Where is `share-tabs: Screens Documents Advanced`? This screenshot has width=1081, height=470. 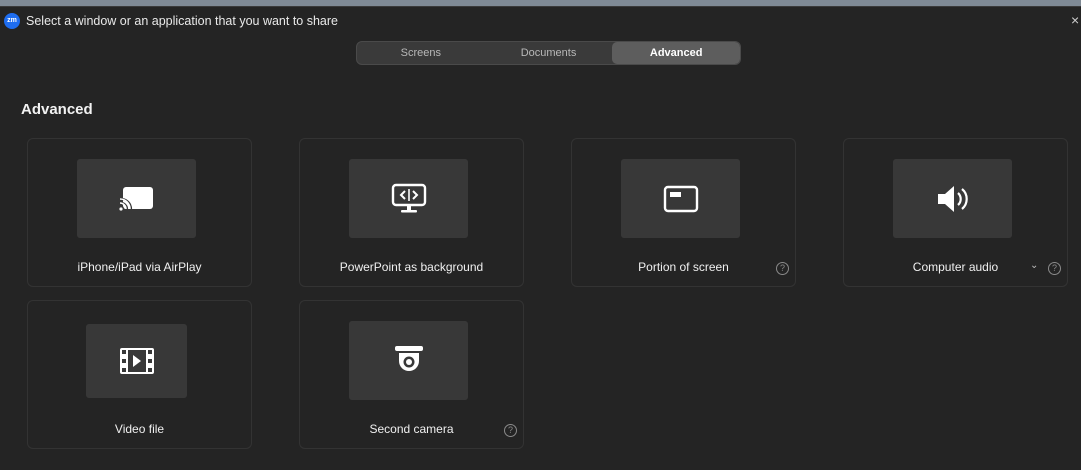
share-tabs: Screens Documents Advanced is located at coordinates (548, 53).